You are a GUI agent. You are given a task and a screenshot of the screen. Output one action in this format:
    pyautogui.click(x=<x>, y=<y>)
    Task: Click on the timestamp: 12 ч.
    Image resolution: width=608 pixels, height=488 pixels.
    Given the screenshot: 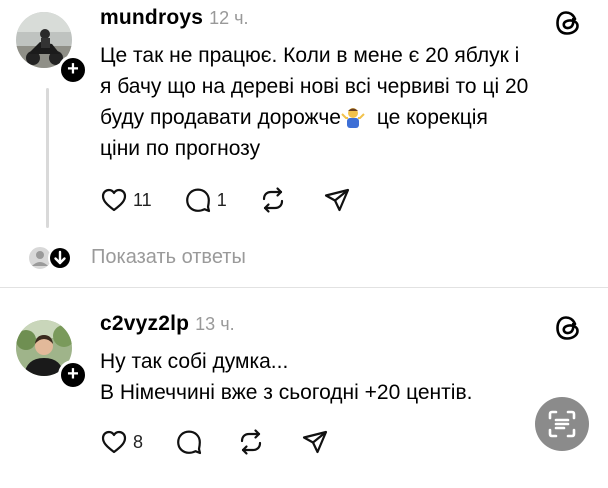 What is the action you would take?
    pyautogui.click(x=229, y=18)
    